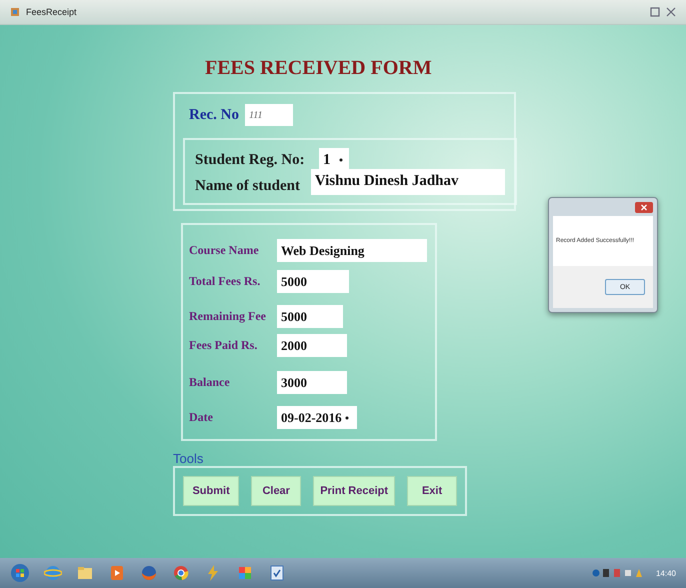 The height and width of the screenshot is (588, 686). What do you see at coordinates (15, 12) in the screenshot?
I see `app-icon` at bounding box center [15, 12].